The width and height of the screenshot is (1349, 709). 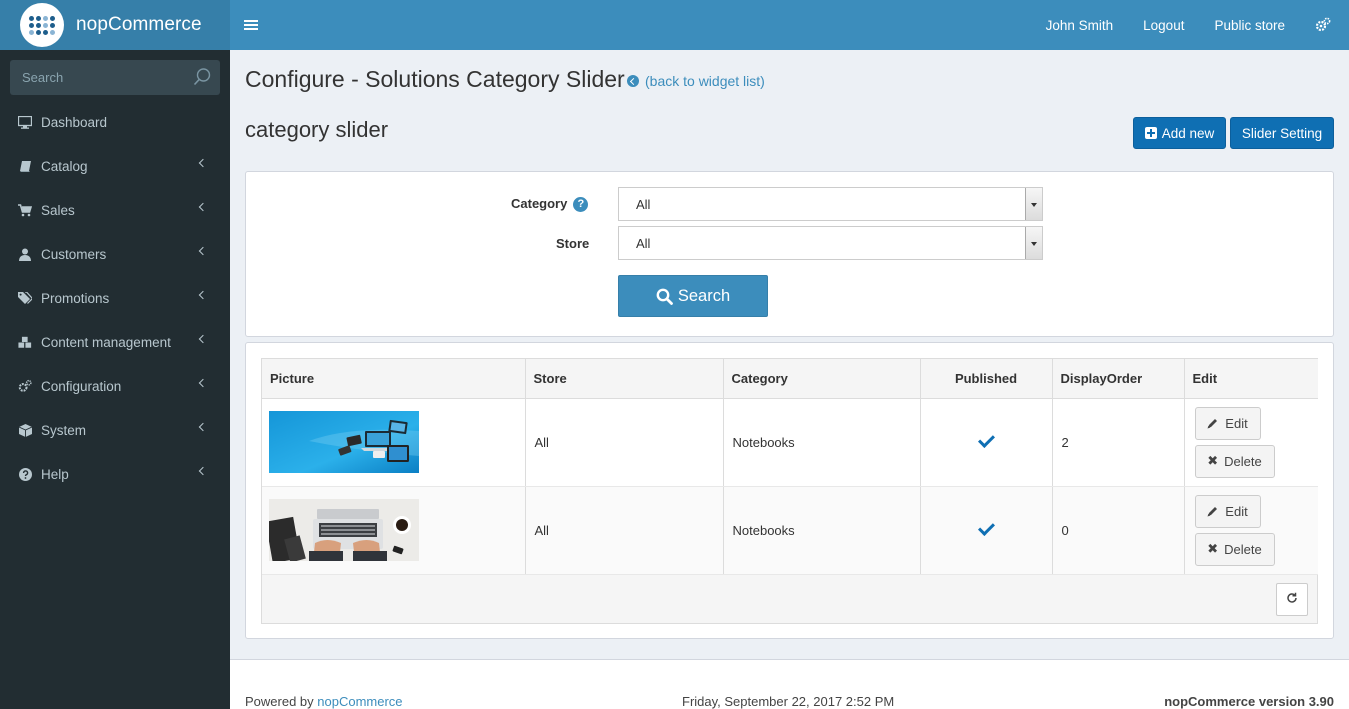 What do you see at coordinates (539, 203) in the screenshot?
I see `category-label-text: Category` at bounding box center [539, 203].